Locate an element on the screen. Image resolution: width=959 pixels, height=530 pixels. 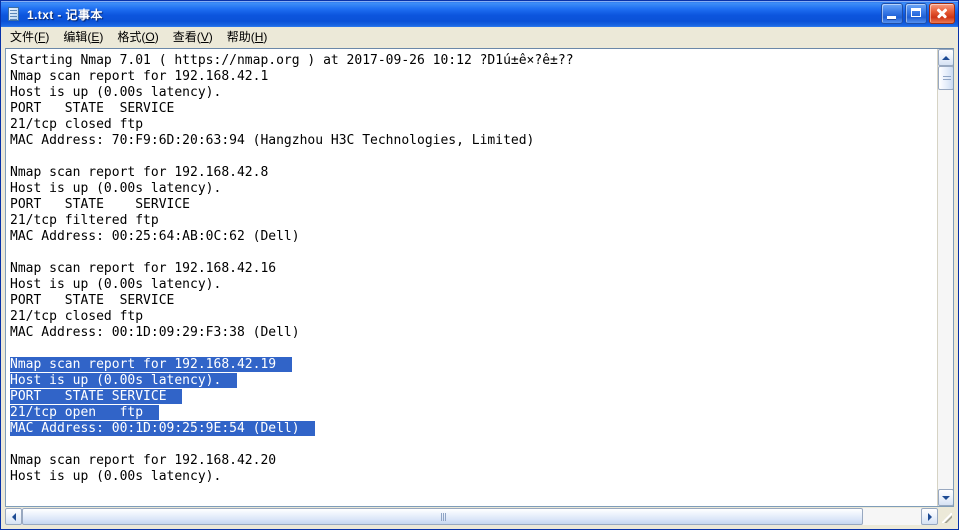
text-line: Nmap scan report for 192.168.42.19 is located at coordinates (473, 365).